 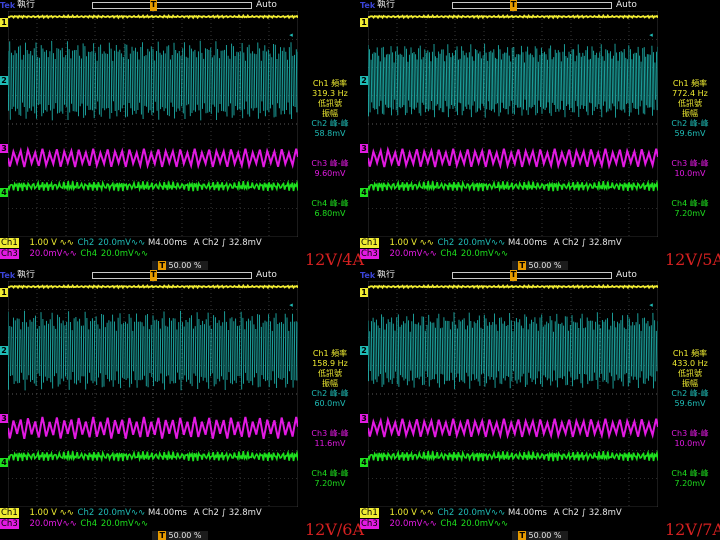 What do you see at coordinates (330, 129) in the screenshot?
I see `ch2-measurement: Ch2 峰-峰 58.8mV` at bounding box center [330, 129].